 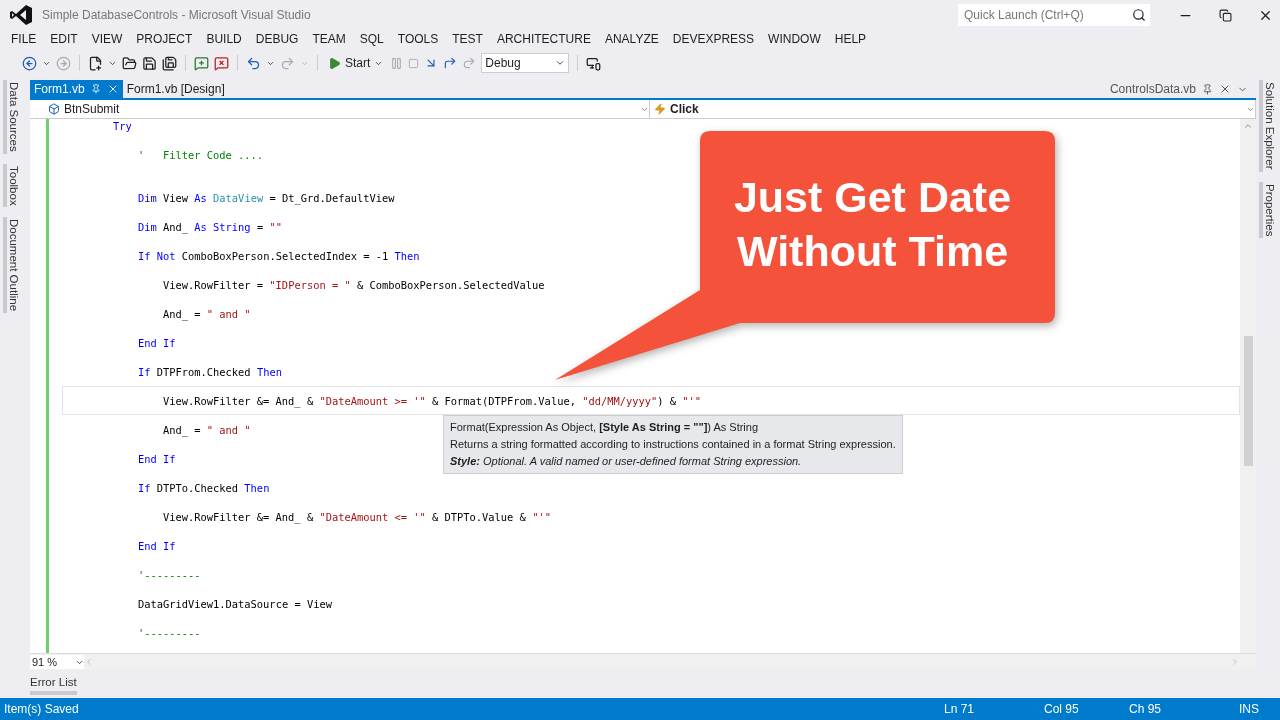 What do you see at coordinates (432, 400) in the screenshot?
I see `code-line: View.RowFilter &= And_ & "DateAmount >= '" & Format(DTPFrom.Value, "dd/MM/yyyy") & "'"` at bounding box center [432, 400].